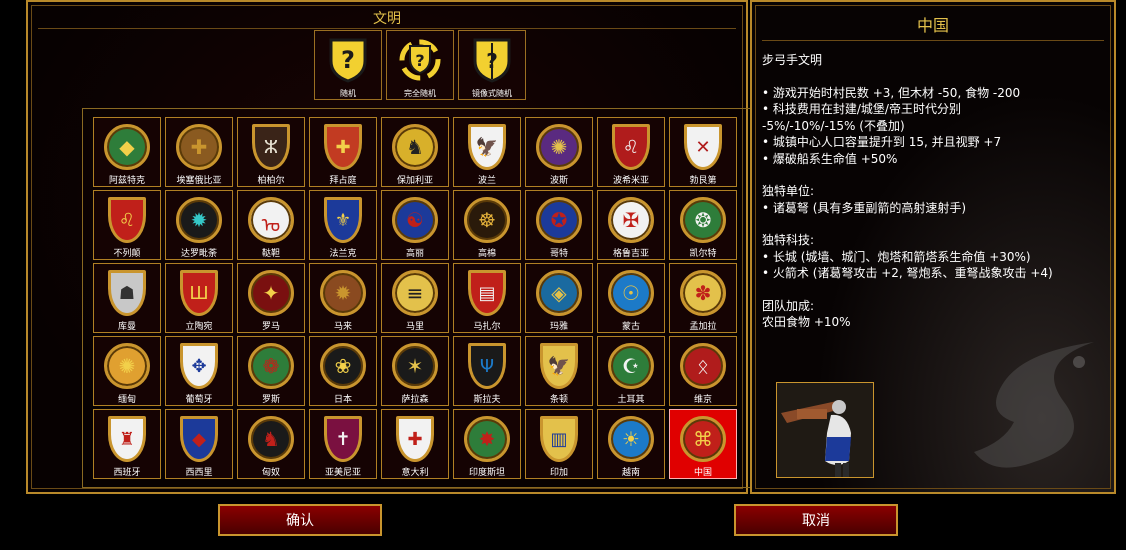 This screenshot has width=1126, height=550. I want to click on civ-cell: ᠣ 鞑靼, so click(271, 225).